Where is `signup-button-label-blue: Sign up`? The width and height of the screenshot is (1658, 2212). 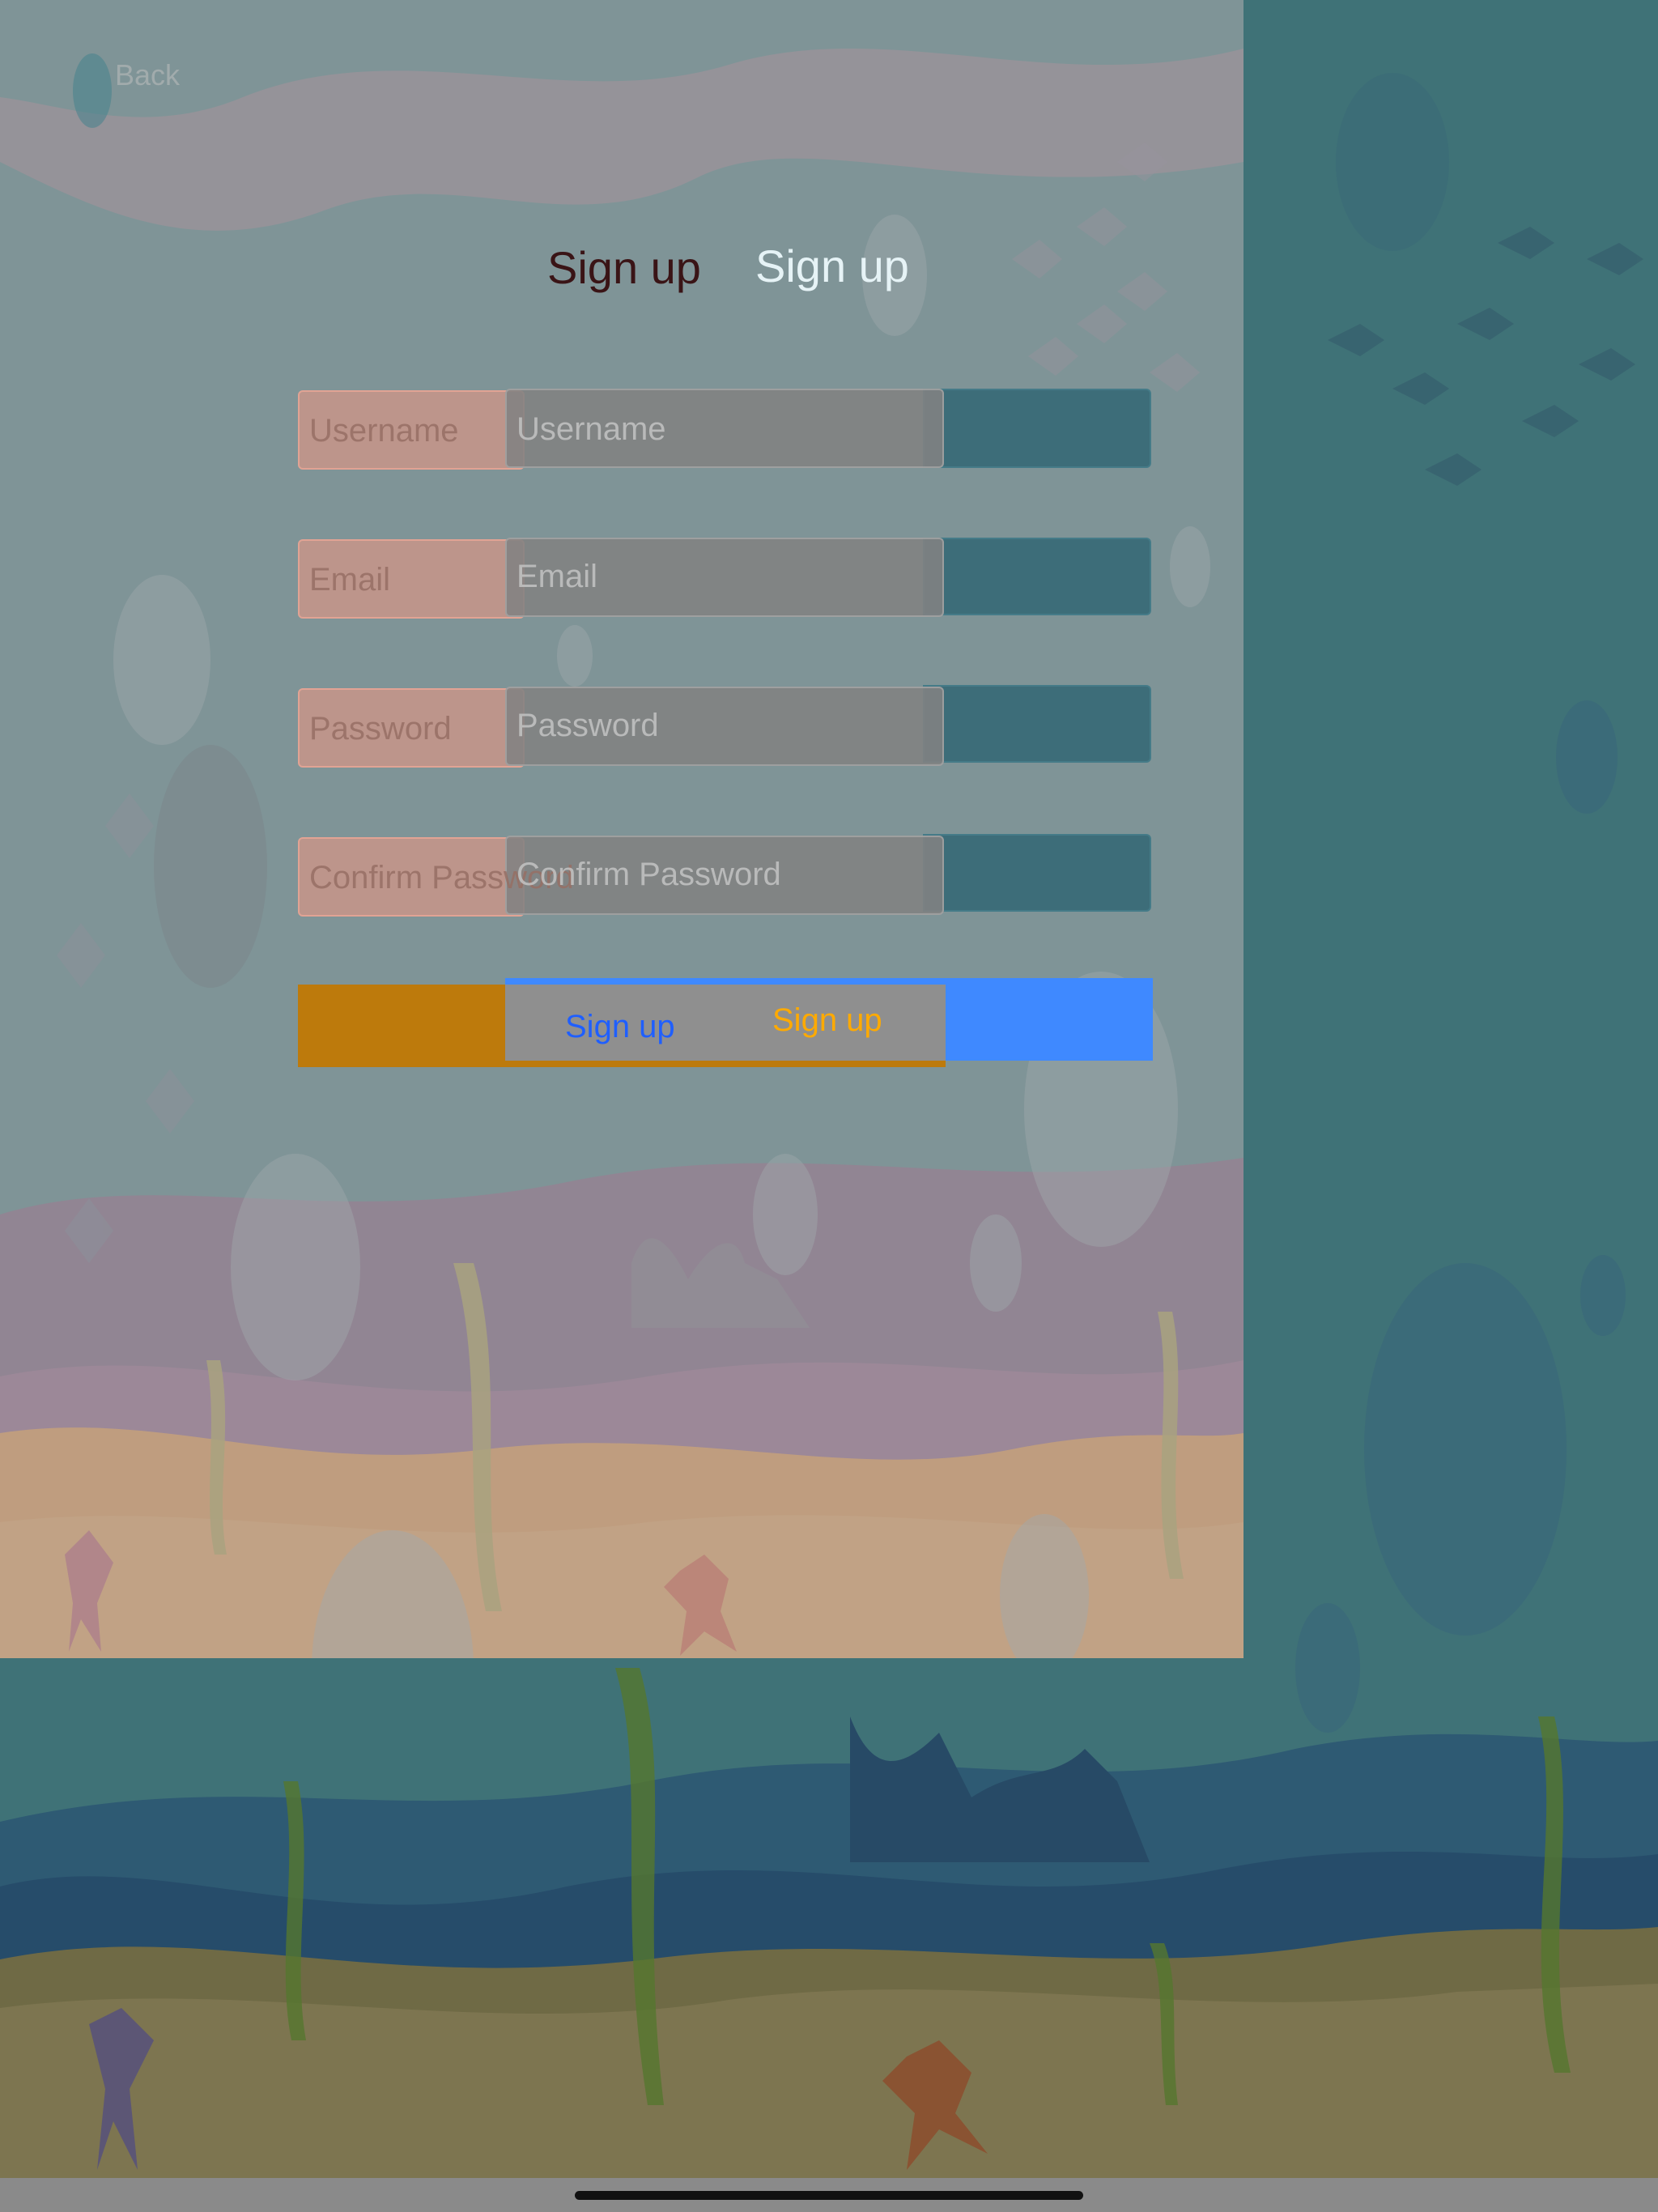
signup-button-label-blue: Sign up is located at coordinates (620, 1027).